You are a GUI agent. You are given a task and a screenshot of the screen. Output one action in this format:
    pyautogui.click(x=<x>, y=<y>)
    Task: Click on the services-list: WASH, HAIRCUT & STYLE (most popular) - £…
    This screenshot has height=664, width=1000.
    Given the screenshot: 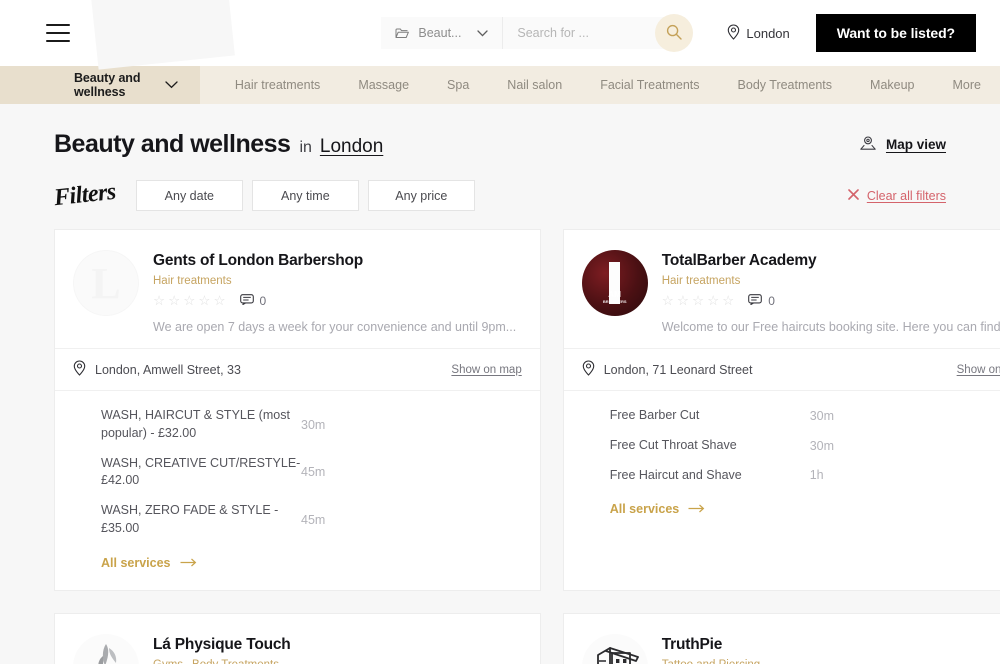 What is the action you would take?
    pyautogui.click(x=297, y=490)
    